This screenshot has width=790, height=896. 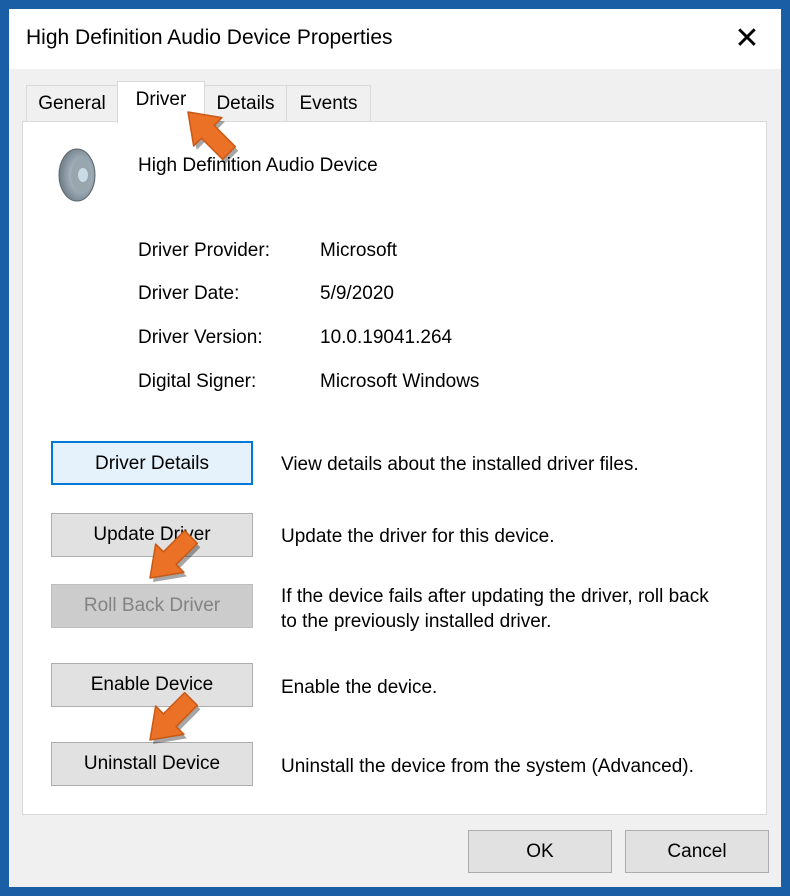 What do you see at coordinates (258, 165) in the screenshot?
I see `device-name: High Definition Audio Device` at bounding box center [258, 165].